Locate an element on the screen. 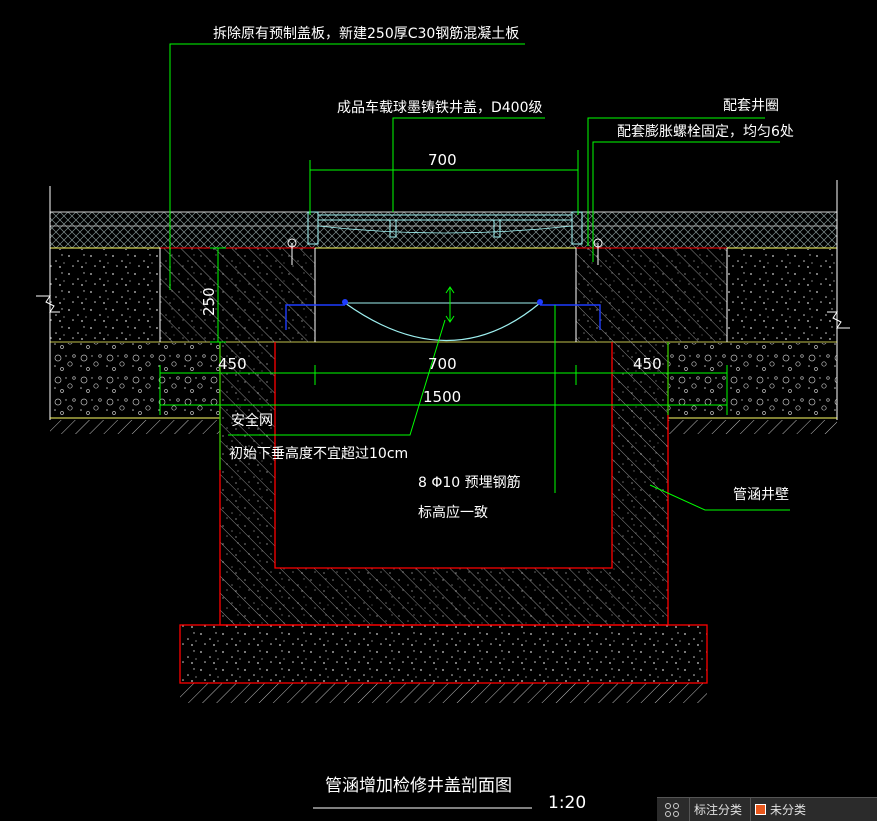  annotation-category-button: 标注分类 is located at coordinates (719, 809).